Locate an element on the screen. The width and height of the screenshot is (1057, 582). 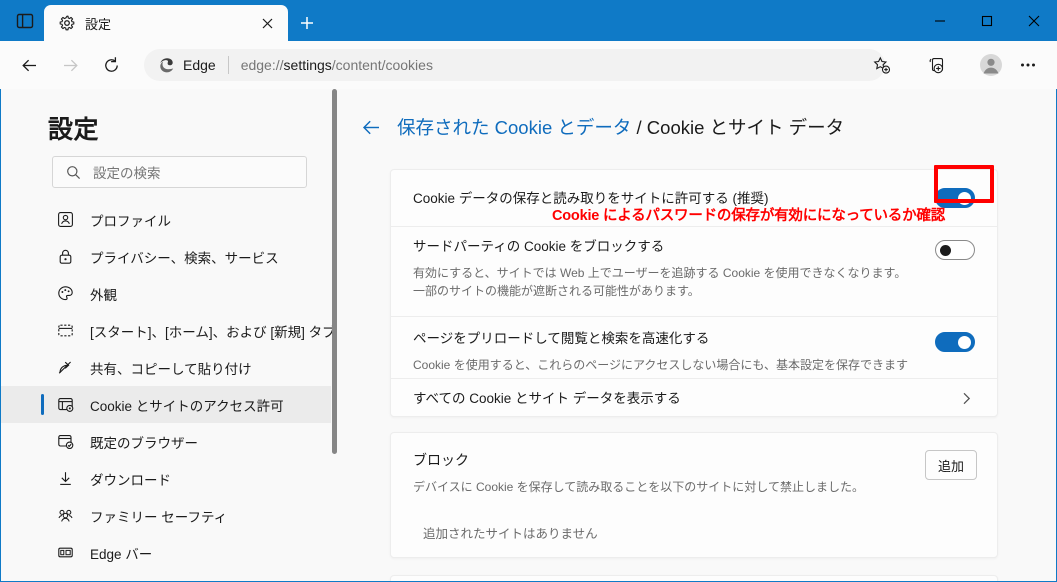
sidebar-item-label: ダウンロード is located at coordinates (130, 480).